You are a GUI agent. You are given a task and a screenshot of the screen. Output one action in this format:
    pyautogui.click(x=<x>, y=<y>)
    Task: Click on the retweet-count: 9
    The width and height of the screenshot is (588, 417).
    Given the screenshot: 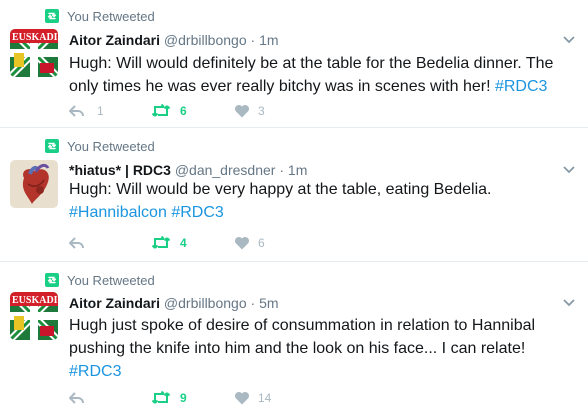 What is the action you would take?
    pyautogui.click(x=183, y=398)
    